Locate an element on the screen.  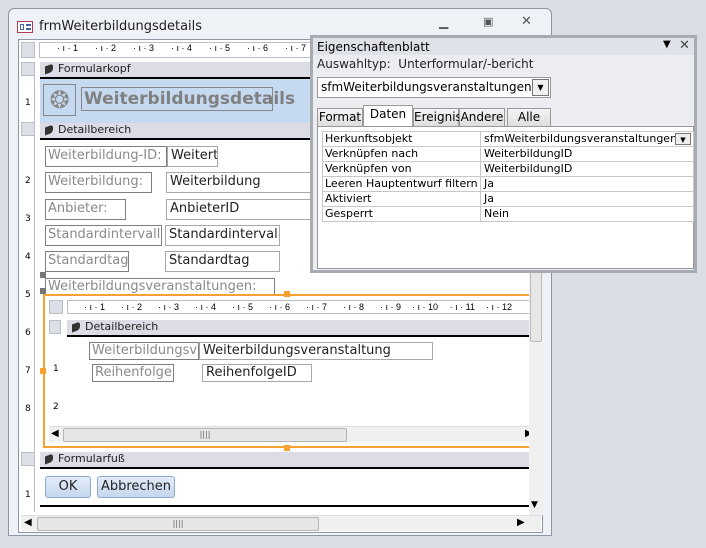
ok-button: OK is located at coordinates (68, 487).